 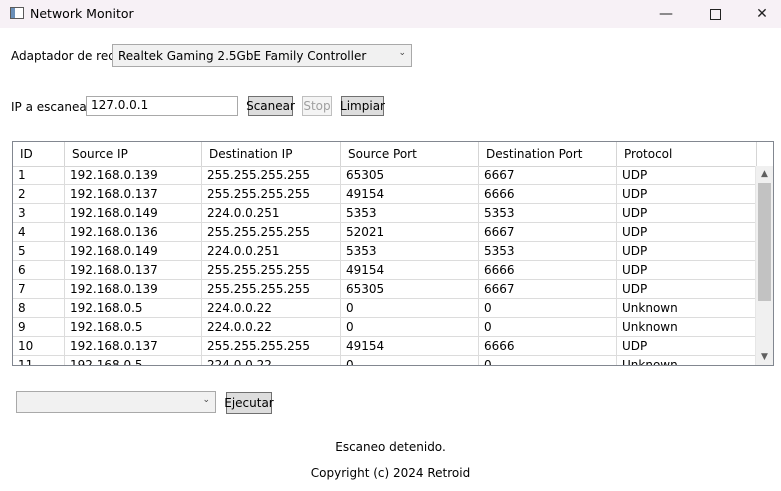 I want to click on column-header: ID, so click(x=39, y=154).